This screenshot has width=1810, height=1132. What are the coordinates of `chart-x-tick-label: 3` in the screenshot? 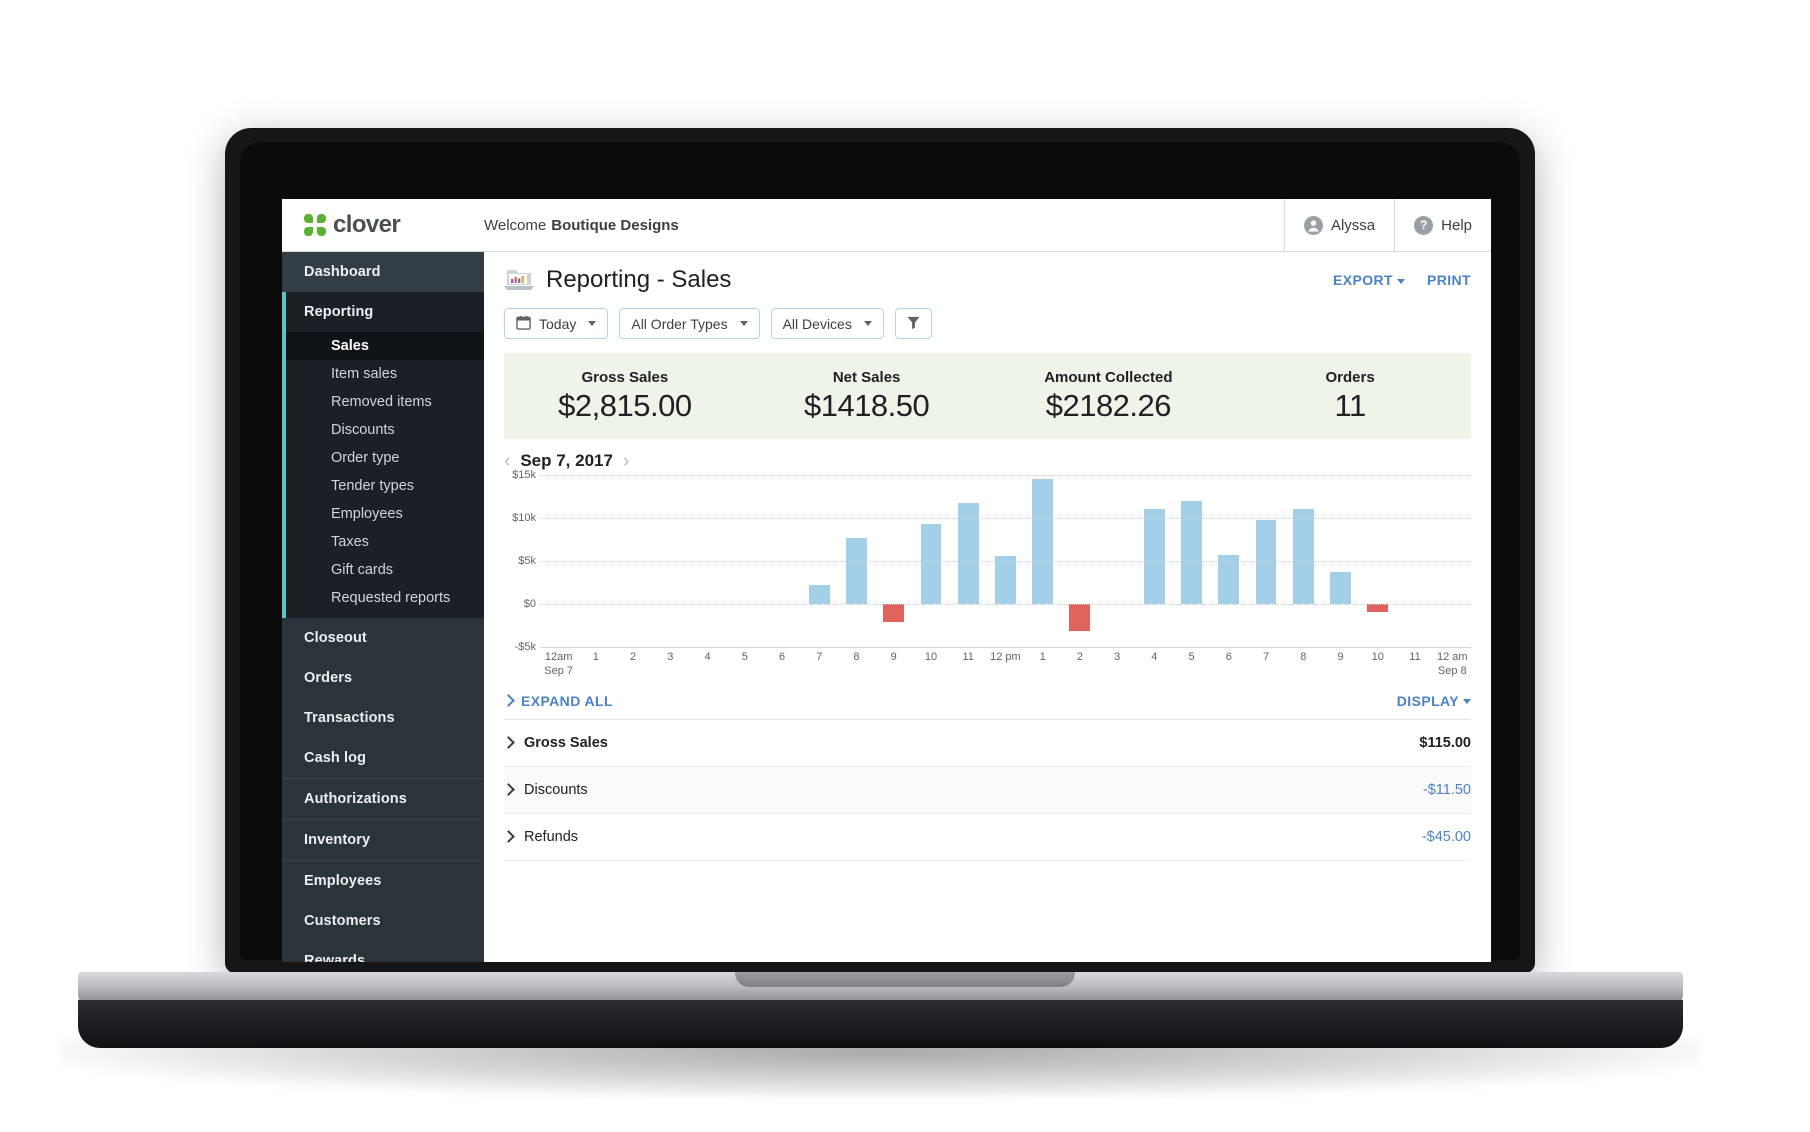 It's located at (670, 657).